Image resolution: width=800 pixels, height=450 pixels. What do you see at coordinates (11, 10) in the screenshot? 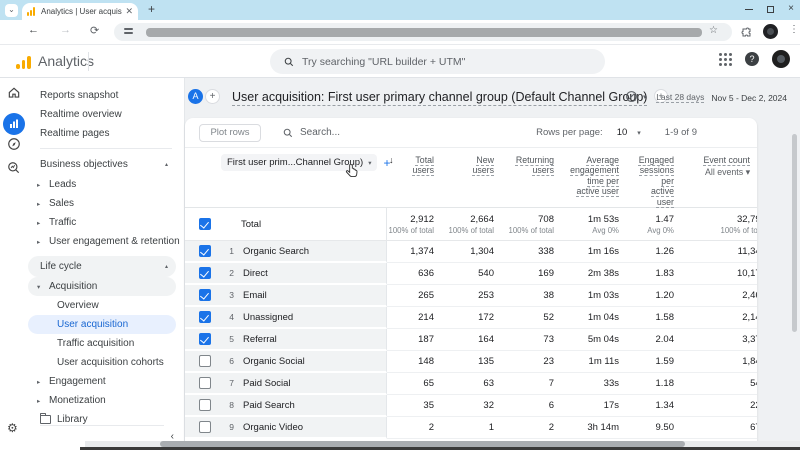
I see `tab-search-chevron-icon: ⌄` at bounding box center [11, 10].